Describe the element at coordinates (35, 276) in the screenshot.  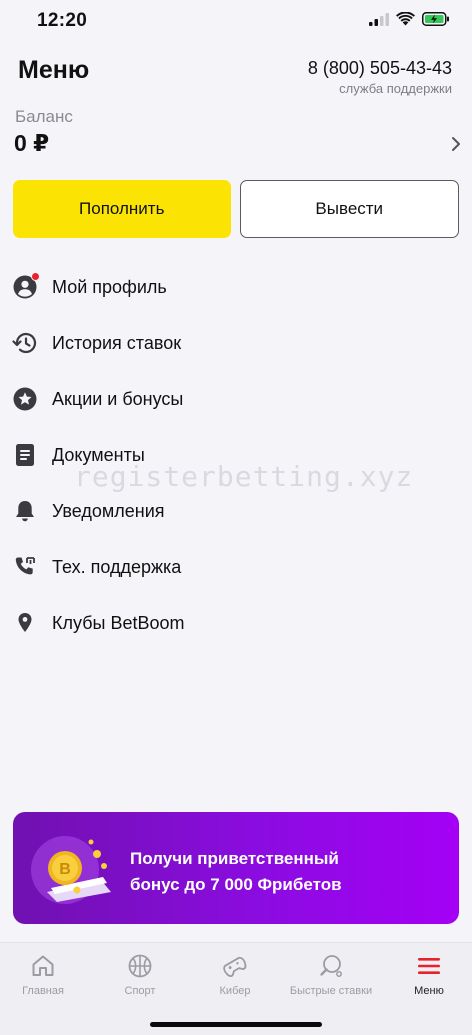
I see `notification-dot` at that location.